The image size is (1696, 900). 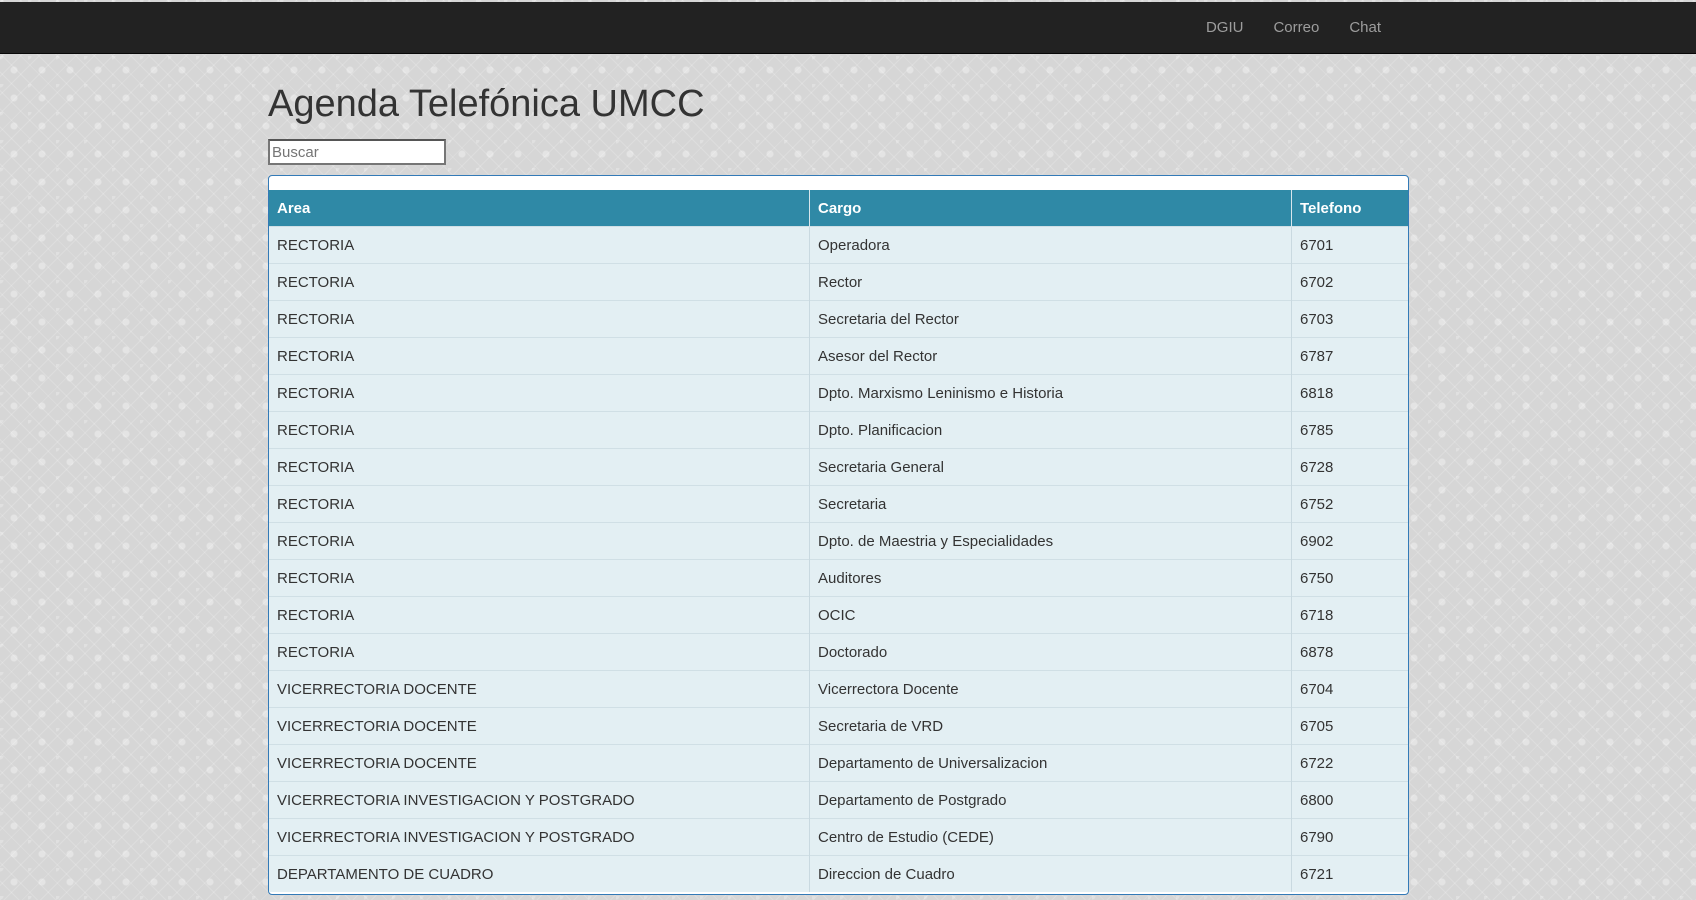 What do you see at coordinates (1050, 615) in the screenshot?
I see `cell-cargo: OCIC` at bounding box center [1050, 615].